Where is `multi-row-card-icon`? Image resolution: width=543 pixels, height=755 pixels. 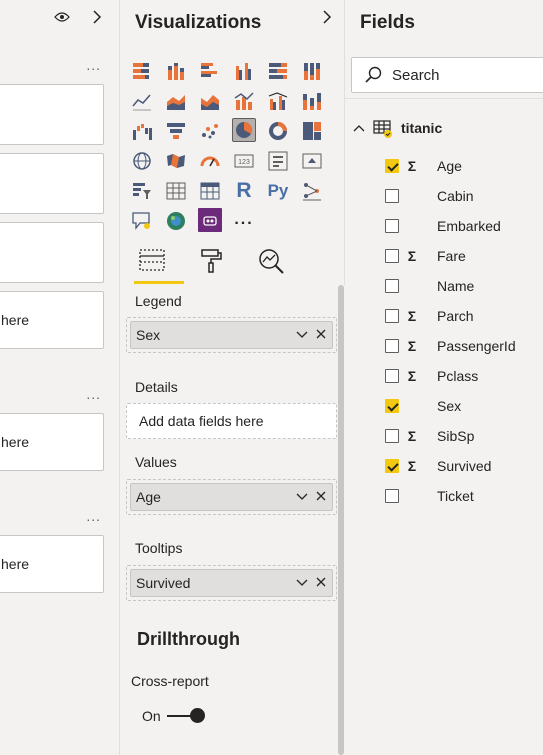 multi-row-card-icon is located at coordinates (278, 160).